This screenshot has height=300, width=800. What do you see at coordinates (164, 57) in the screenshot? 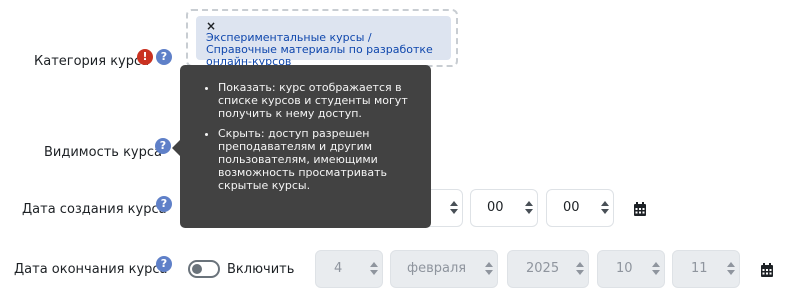
I see `help-icon-course-category: ?` at bounding box center [164, 57].